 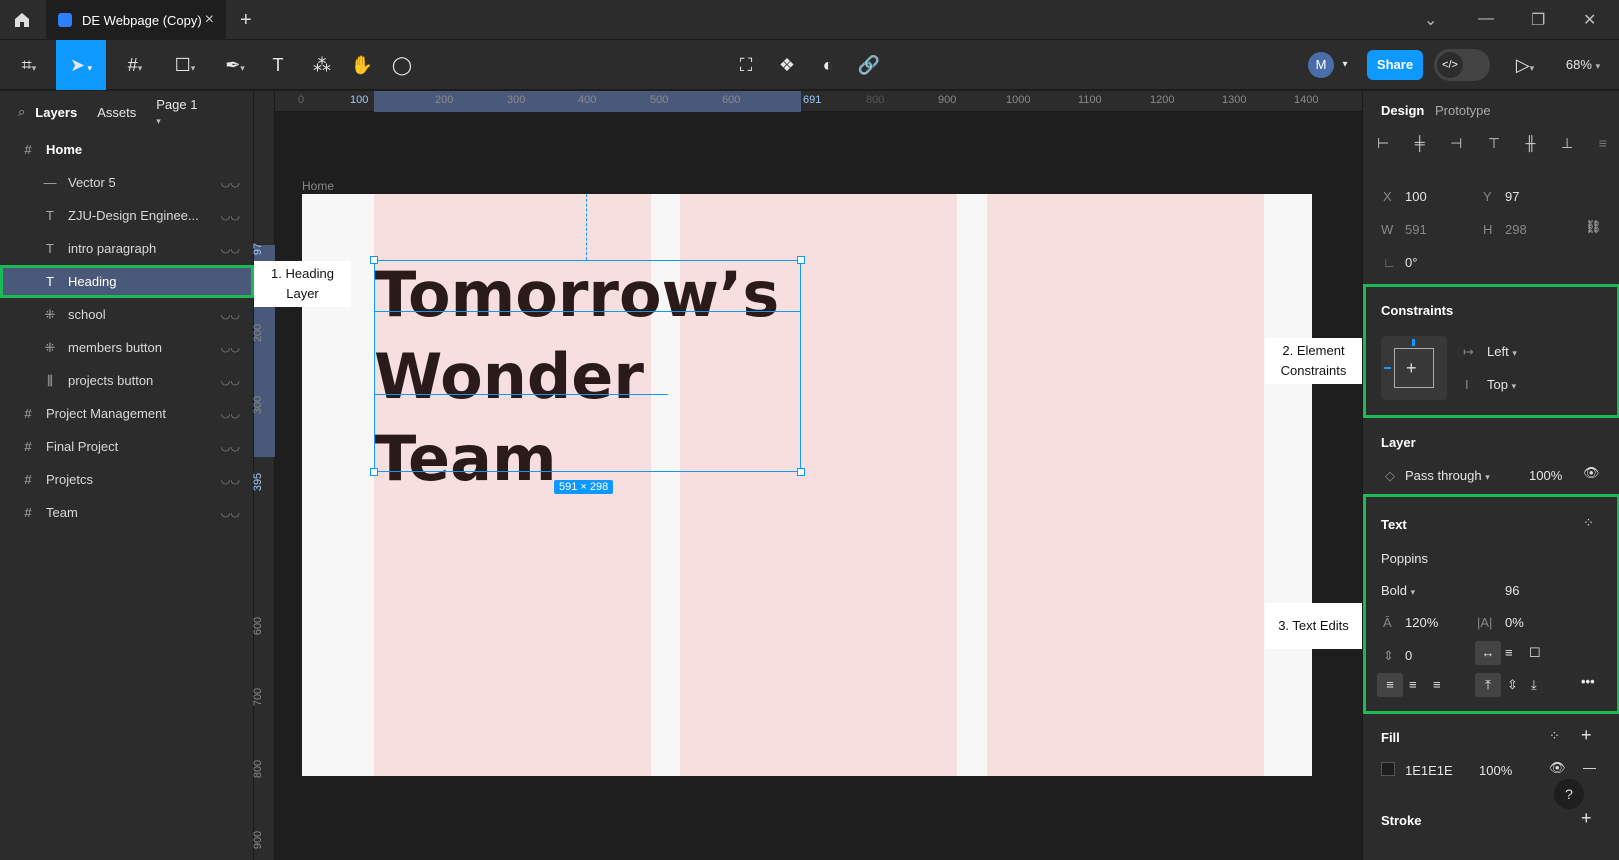 What do you see at coordinates (1390, 685) in the screenshot?
I see `align-text-left-icon: ≡` at bounding box center [1390, 685].